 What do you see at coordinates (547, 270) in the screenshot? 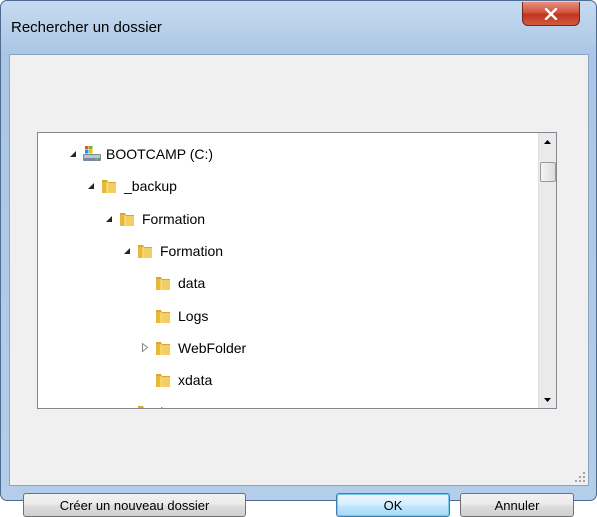
I see `vertical-scrollbar` at bounding box center [547, 270].